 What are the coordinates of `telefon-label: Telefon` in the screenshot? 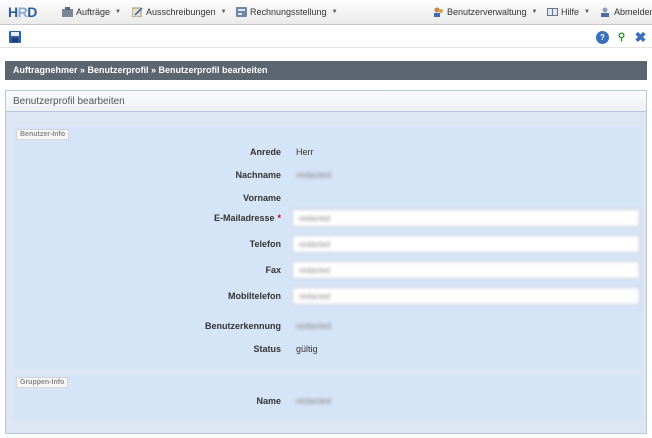 It's located at (265, 244).